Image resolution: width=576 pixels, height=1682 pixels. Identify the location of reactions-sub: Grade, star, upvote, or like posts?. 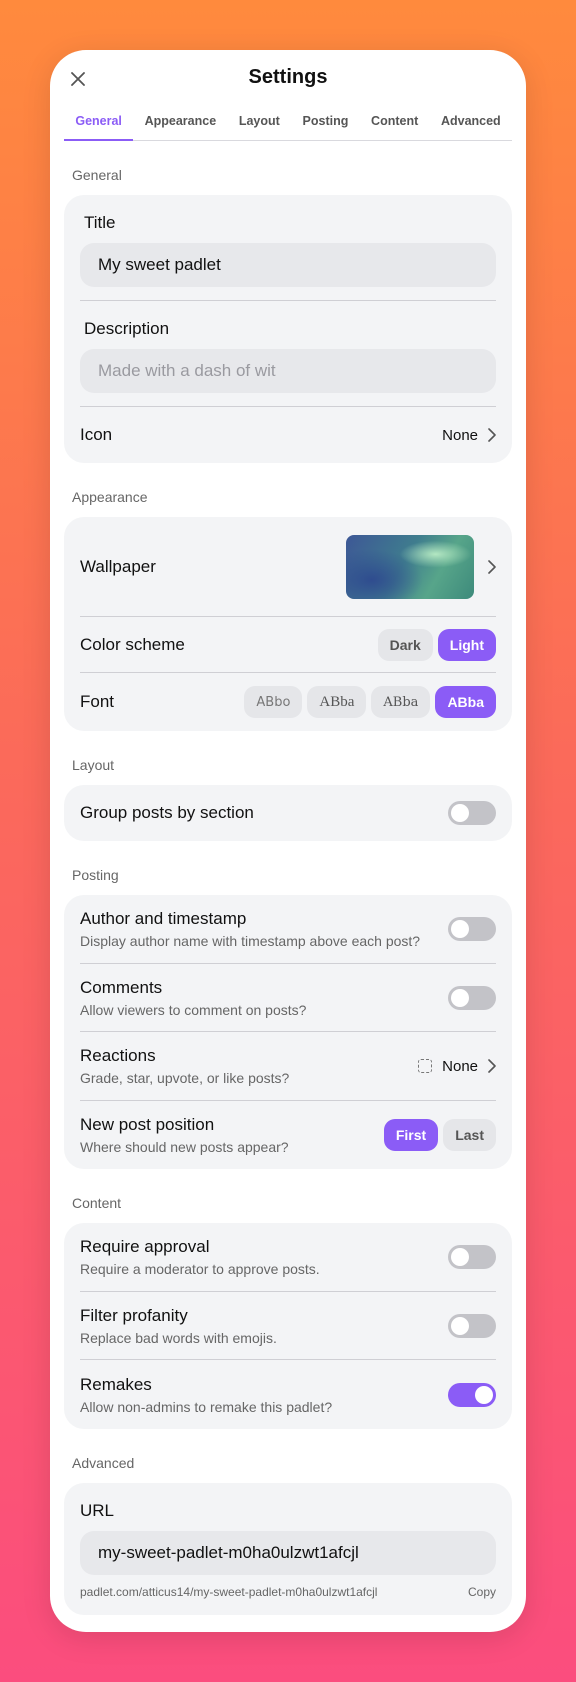
(185, 1078).